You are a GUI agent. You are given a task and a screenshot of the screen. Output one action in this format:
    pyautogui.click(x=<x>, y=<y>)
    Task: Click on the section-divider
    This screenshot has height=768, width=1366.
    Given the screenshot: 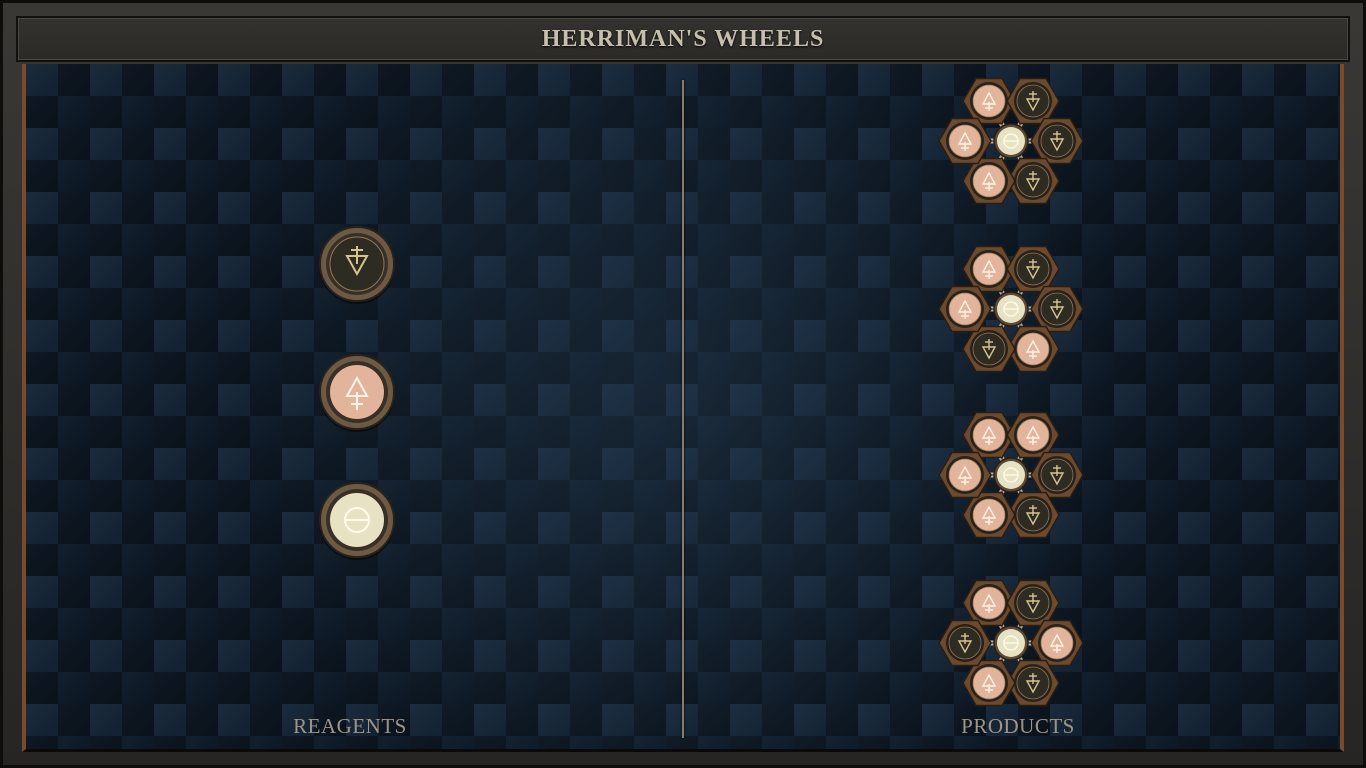 What is the action you would take?
    pyautogui.click(x=683, y=409)
    